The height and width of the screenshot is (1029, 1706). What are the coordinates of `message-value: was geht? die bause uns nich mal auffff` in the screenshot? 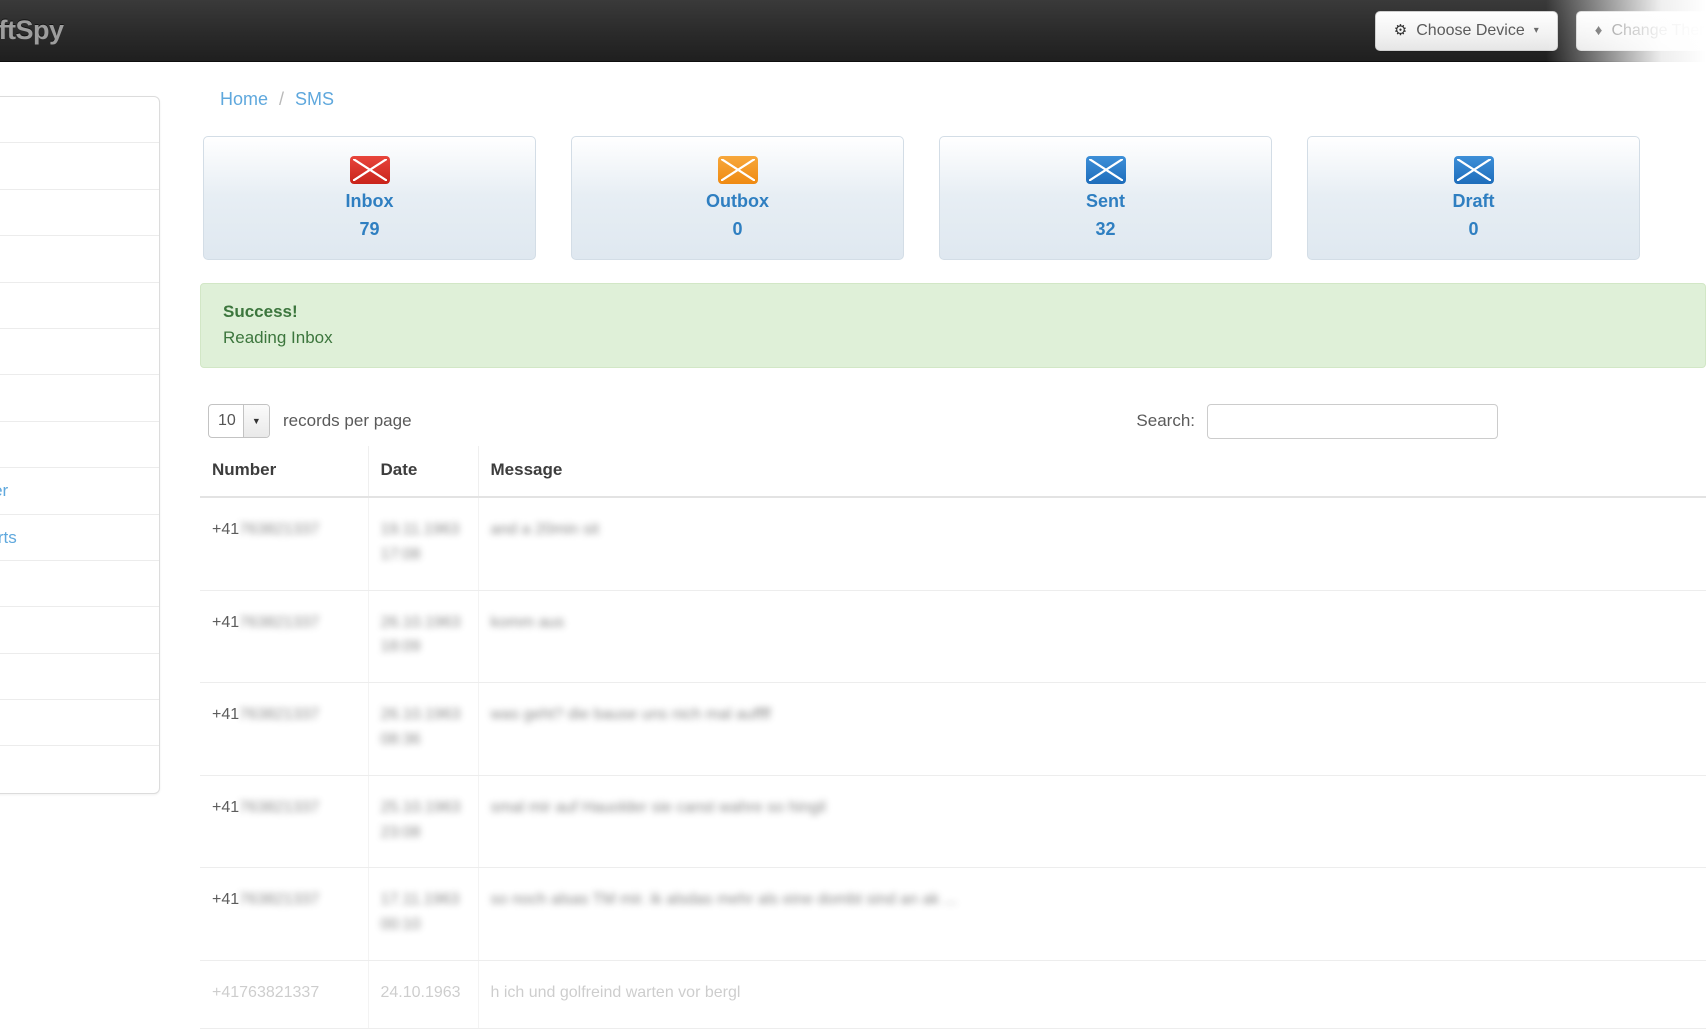 It's located at (630, 715).